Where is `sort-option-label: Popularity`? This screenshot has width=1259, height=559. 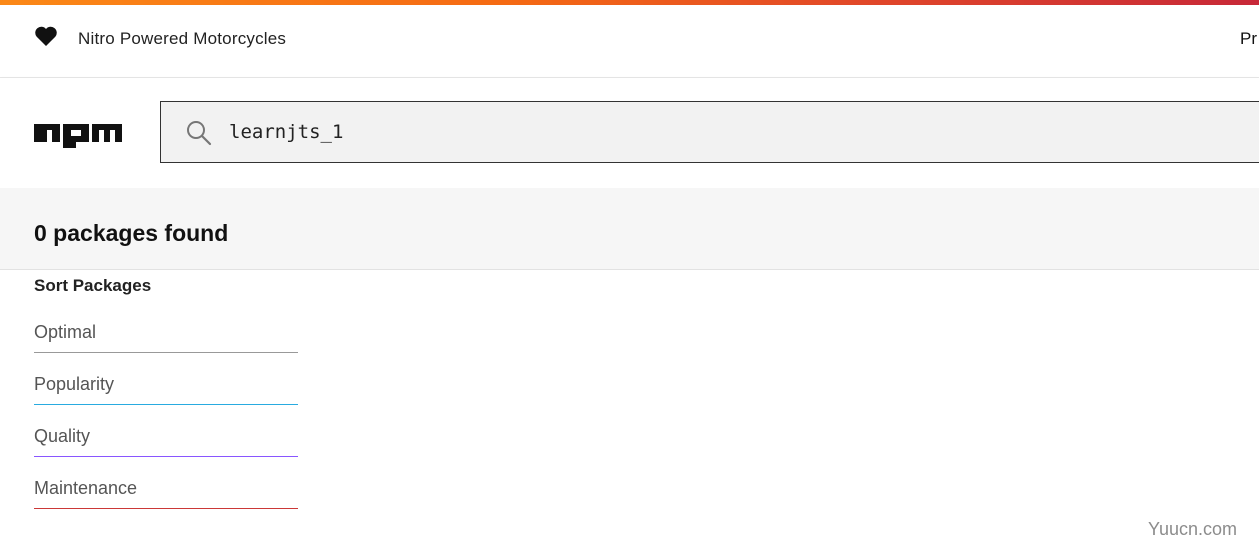
sort-option-label: Popularity is located at coordinates (74, 384).